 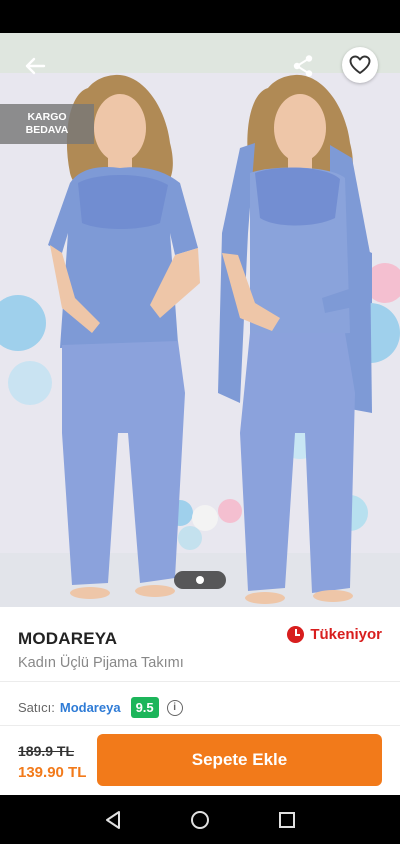 What do you see at coordinates (101, 663) in the screenshot?
I see `product-title: Kadın Üçlü Pijama Takımı` at bounding box center [101, 663].